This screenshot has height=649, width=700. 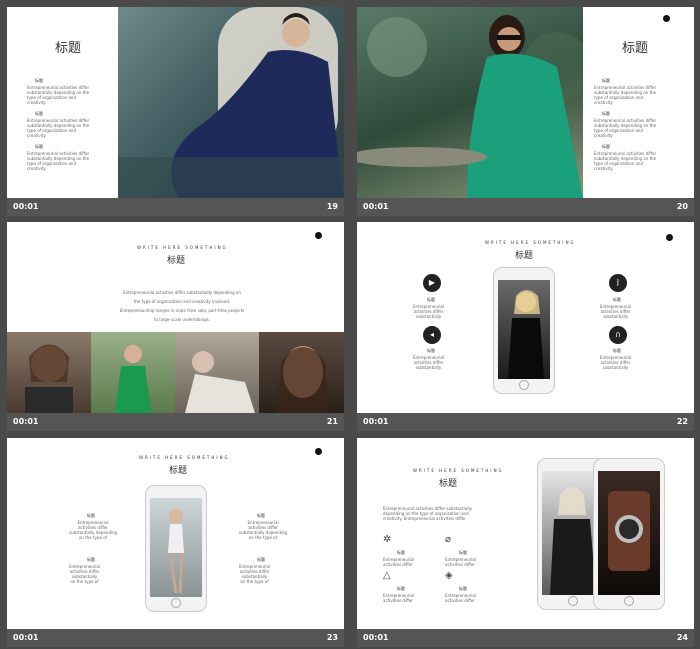 What do you see at coordinates (175, 207) in the screenshot?
I see `slide-footer: 00:01 19` at bounding box center [175, 207].